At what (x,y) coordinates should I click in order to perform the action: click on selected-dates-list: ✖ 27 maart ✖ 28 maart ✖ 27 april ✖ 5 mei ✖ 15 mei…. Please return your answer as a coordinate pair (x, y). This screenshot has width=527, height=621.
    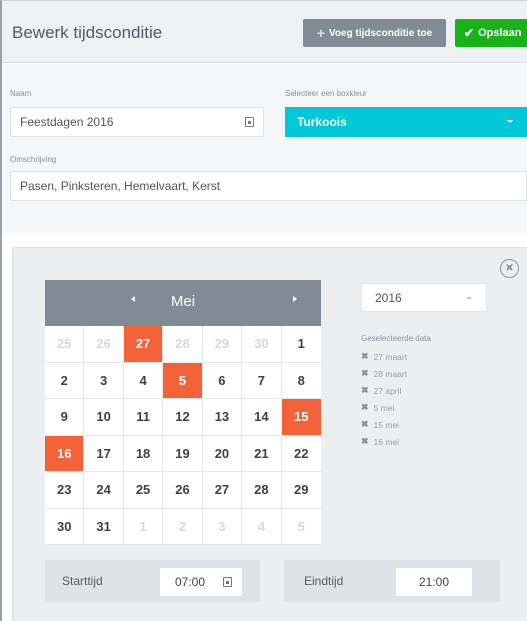
    Looking at the image, I should click on (384, 399).